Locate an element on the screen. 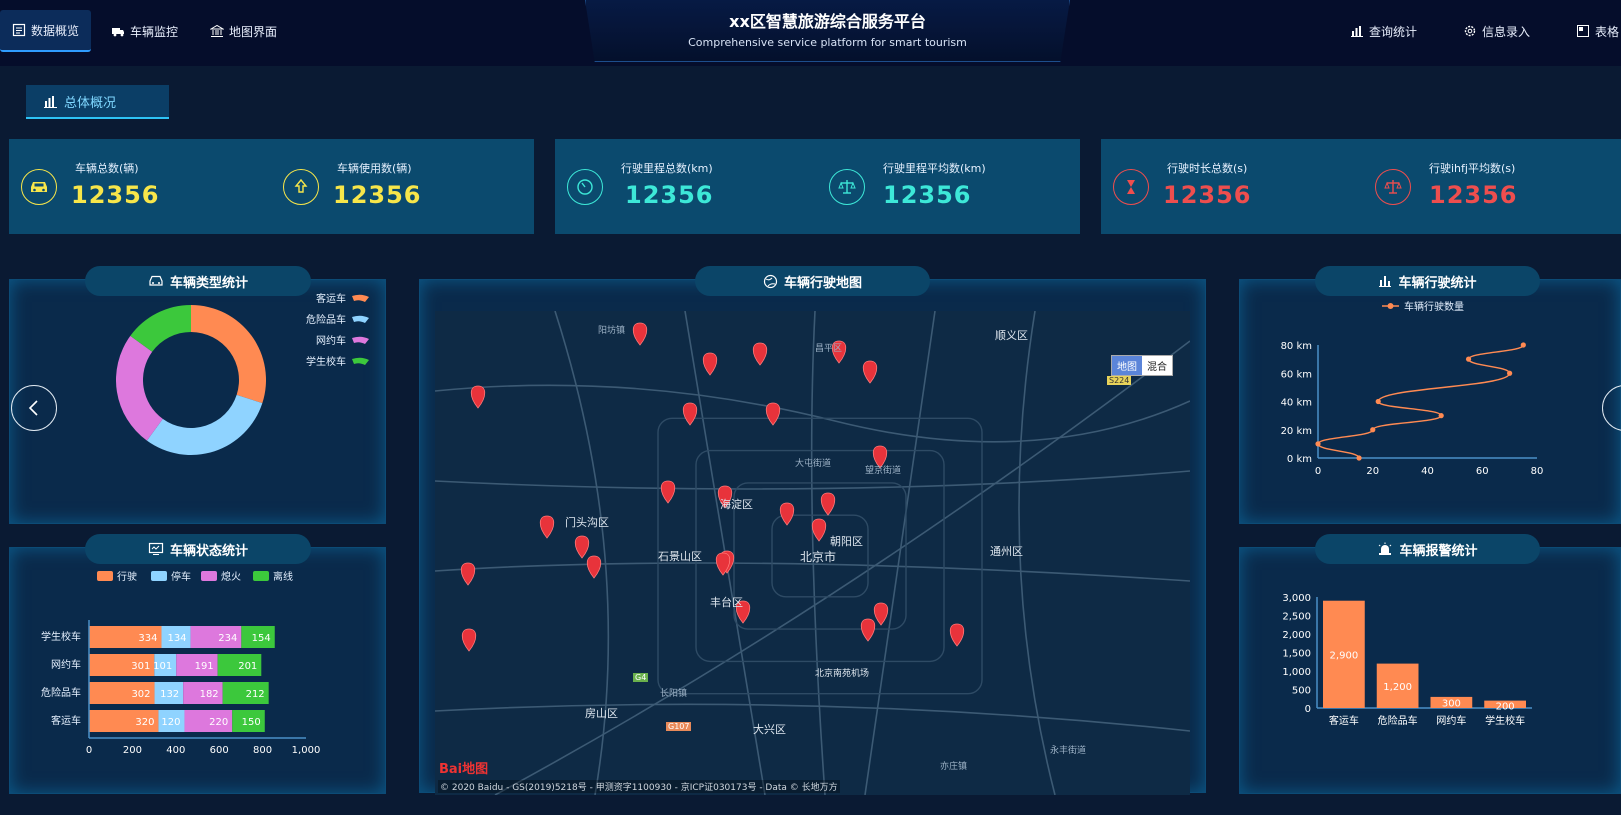  stat-duration-total: 行驶时长总数(s) 12356 is located at coordinates (1231, 186).